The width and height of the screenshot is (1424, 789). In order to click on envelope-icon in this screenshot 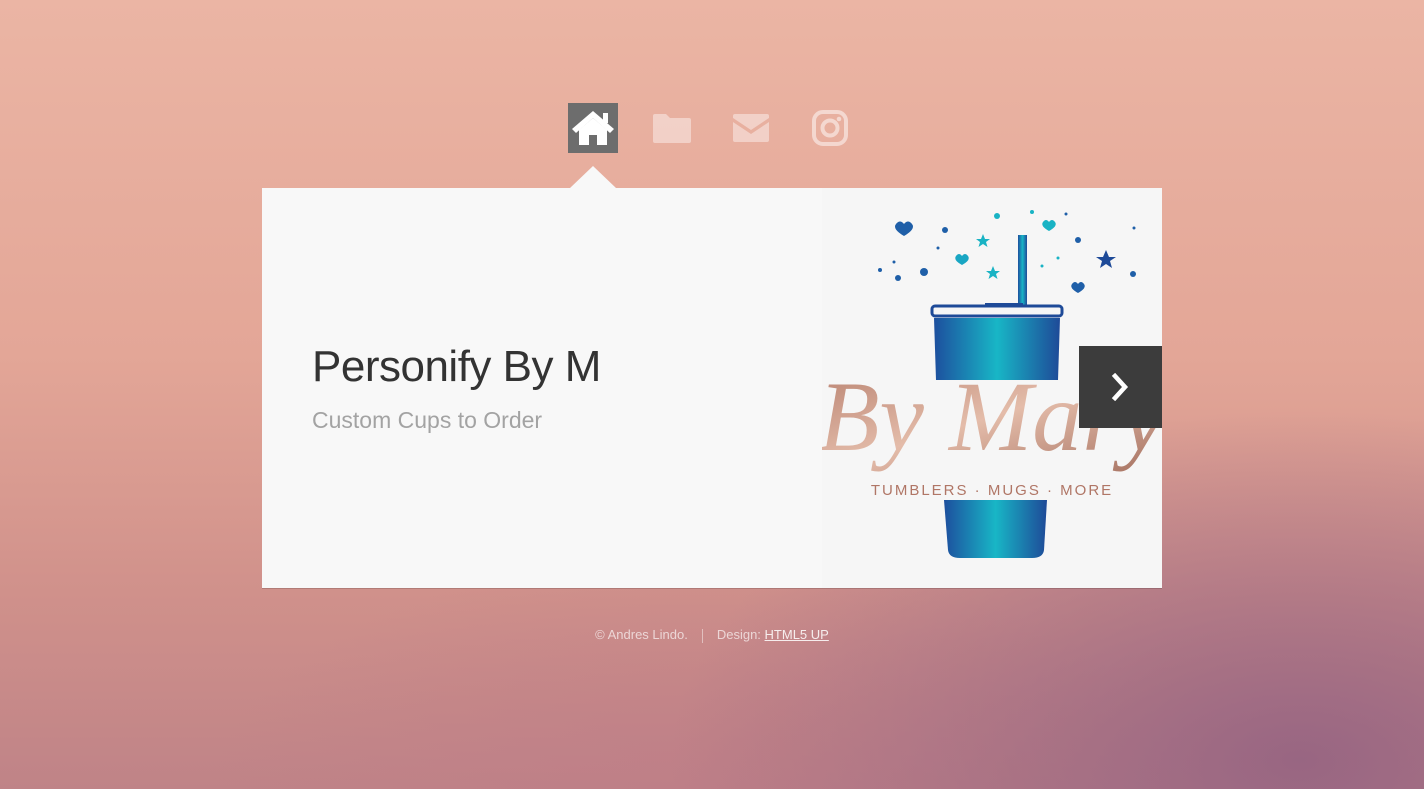, I will do `click(751, 128)`.